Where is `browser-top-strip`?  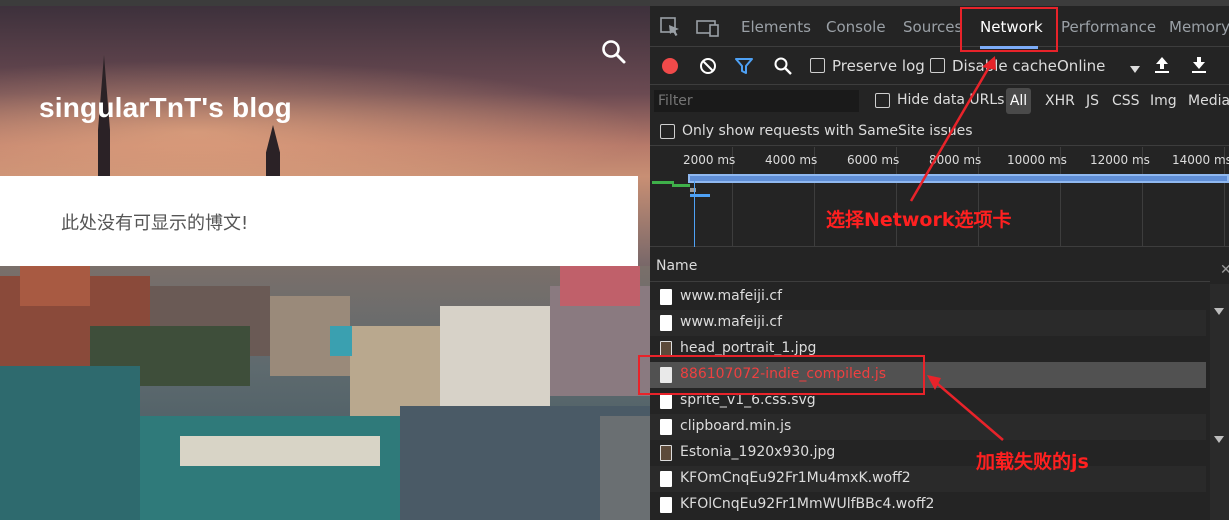
browser-top-strip is located at coordinates (325, 3).